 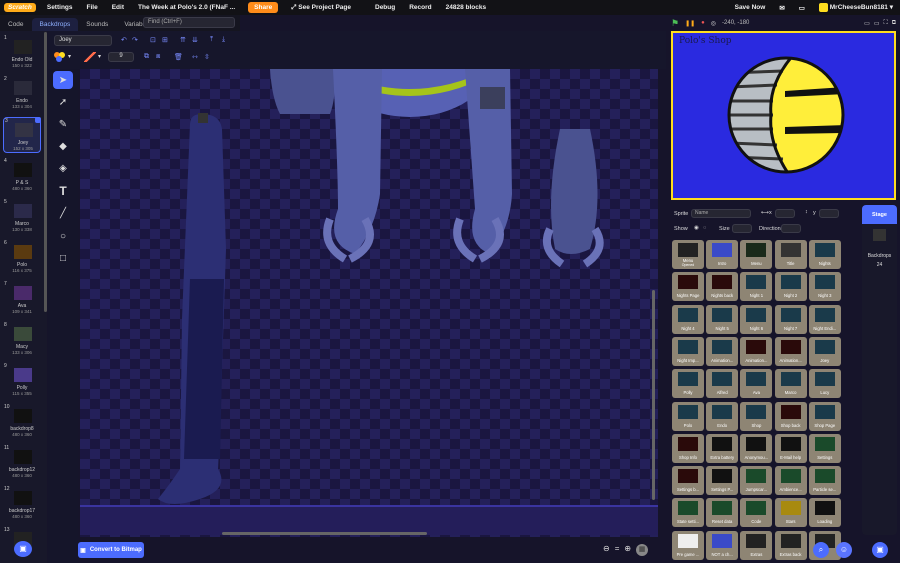 What do you see at coordinates (22, 135) in the screenshot?
I see `backdrop-item: 3 Joey 152 x 305` at bounding box center [22, 135].